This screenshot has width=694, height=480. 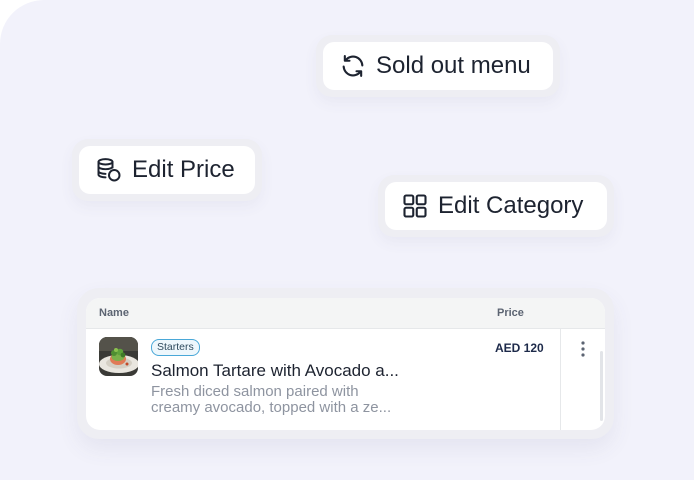 I want to click on sold-out-menu-card: Sold out menu, so click(x=438, y=66).